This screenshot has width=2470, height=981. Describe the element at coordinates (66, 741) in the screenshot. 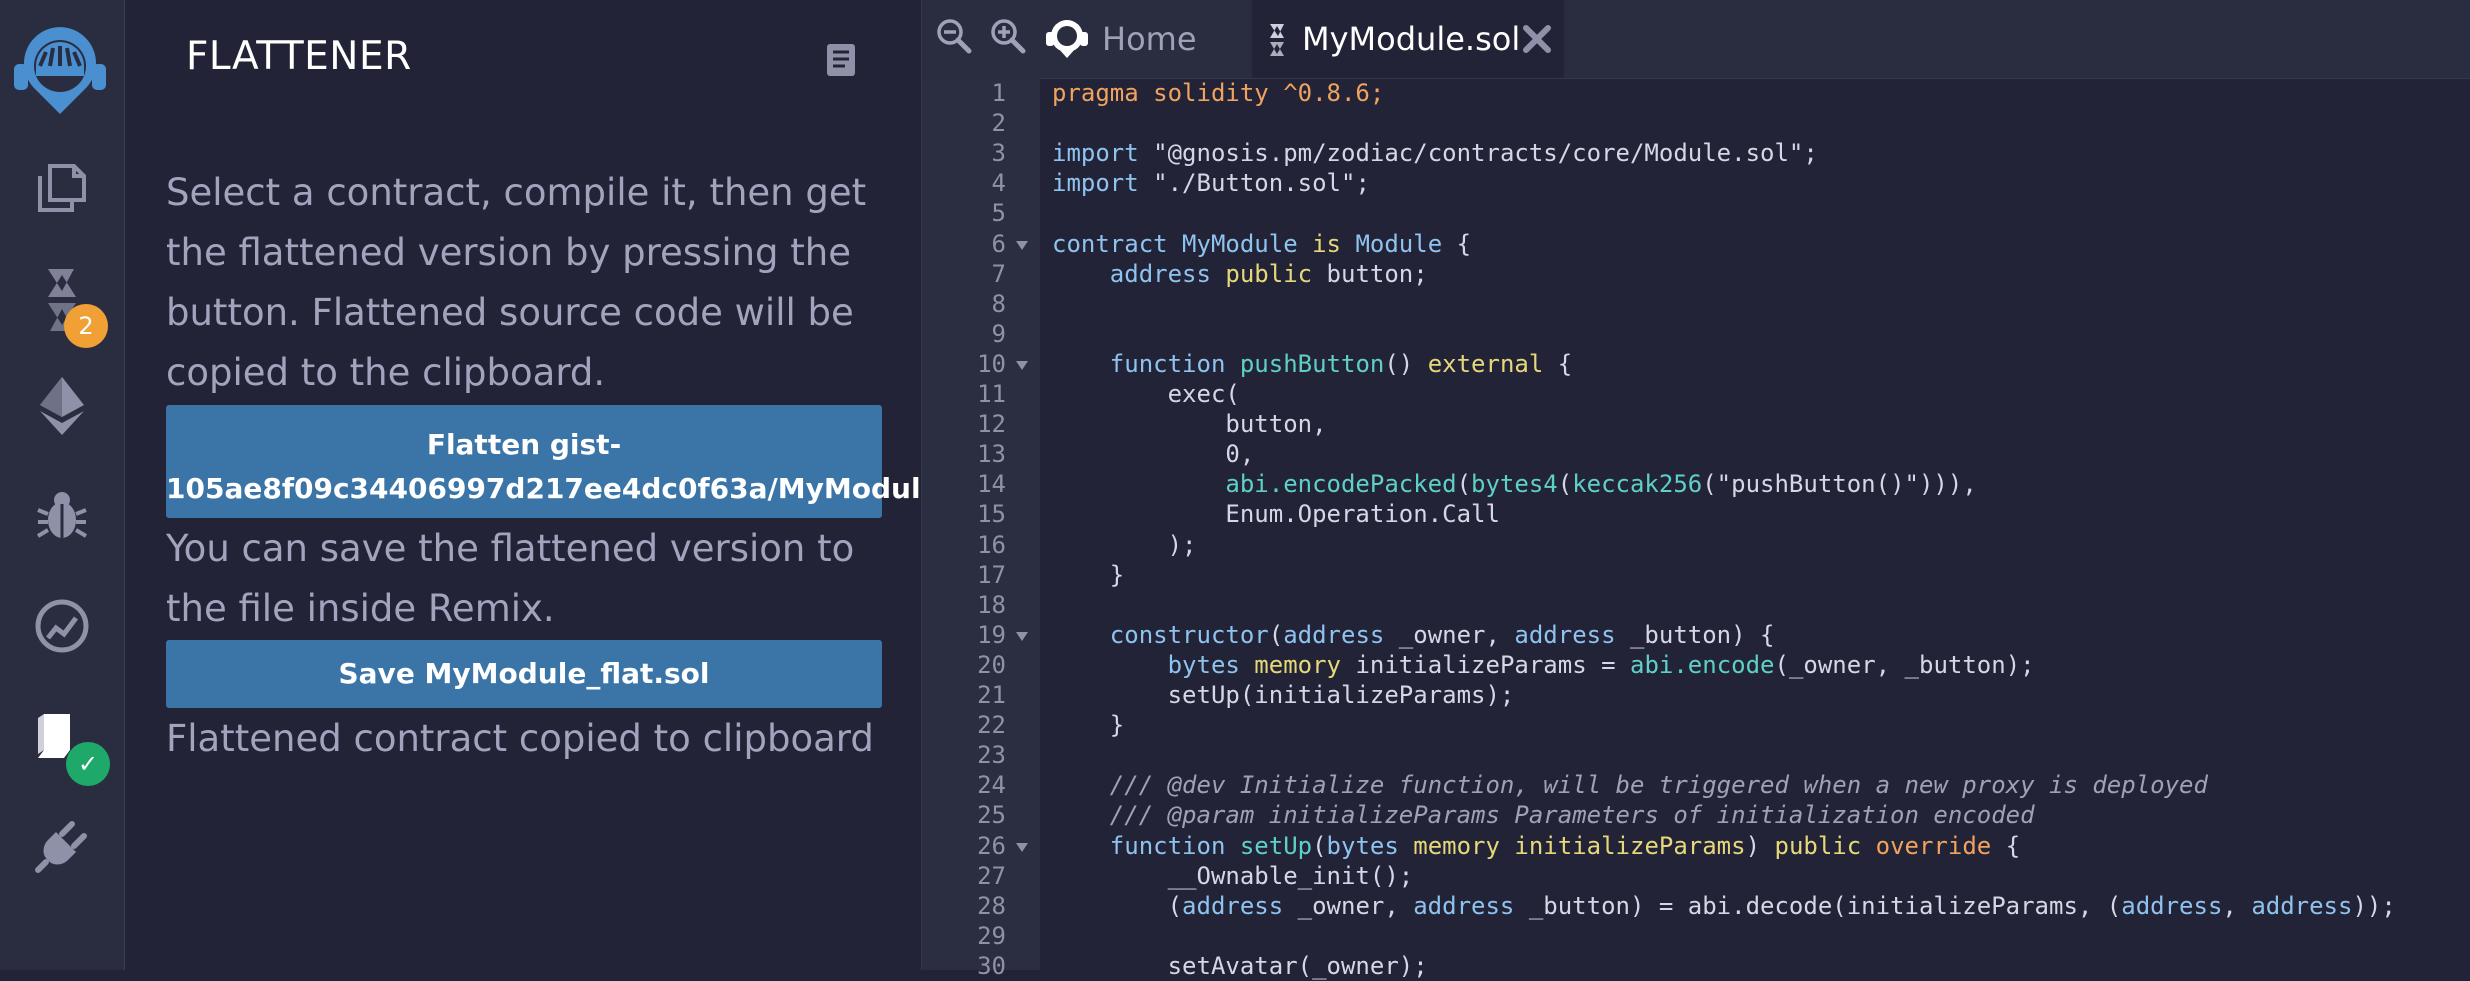

I see `flattener-icon: ✓` at that location.